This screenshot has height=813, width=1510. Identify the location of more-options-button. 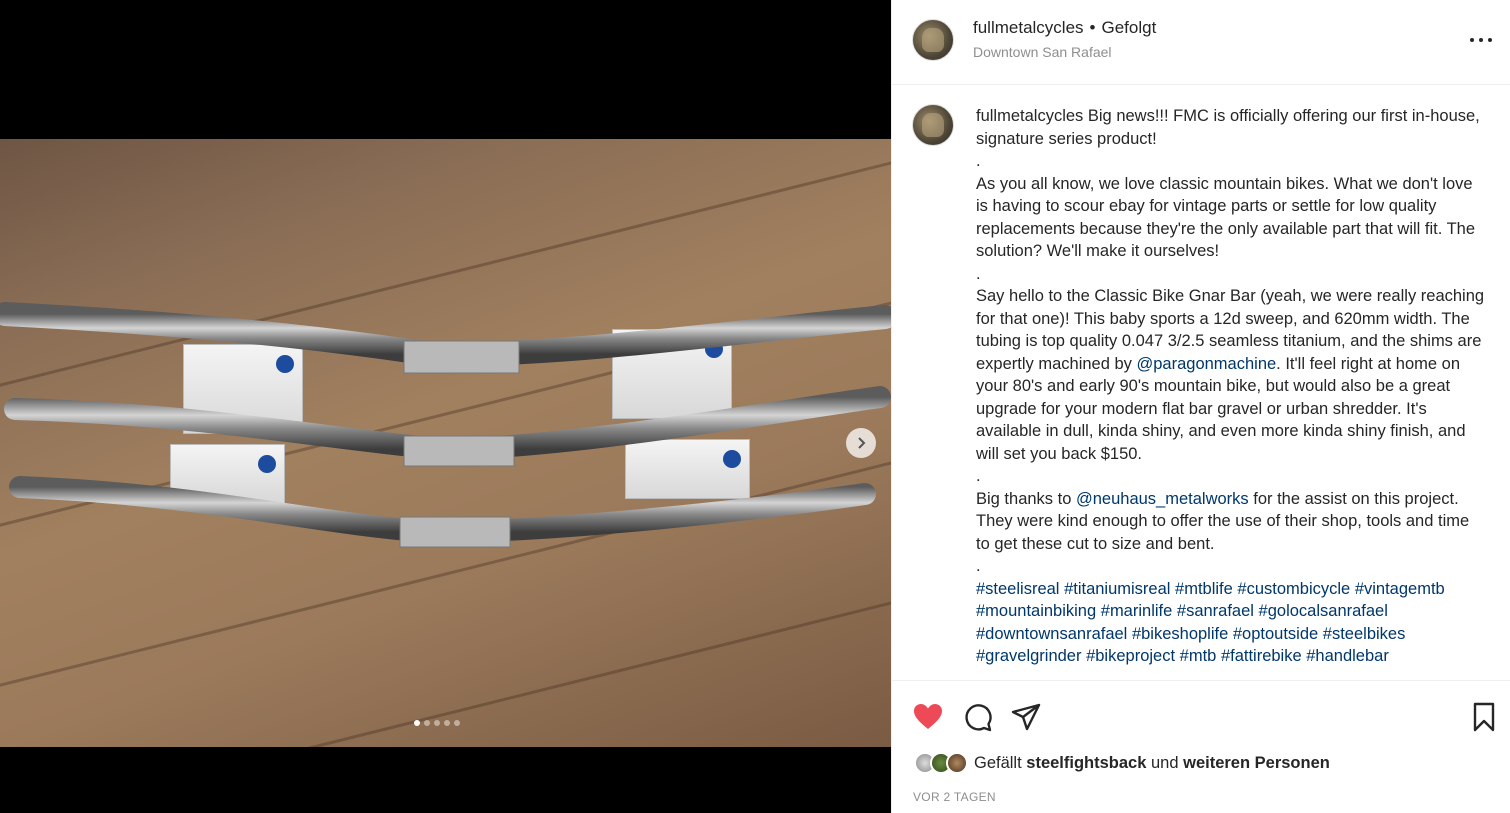
(1481, 40).